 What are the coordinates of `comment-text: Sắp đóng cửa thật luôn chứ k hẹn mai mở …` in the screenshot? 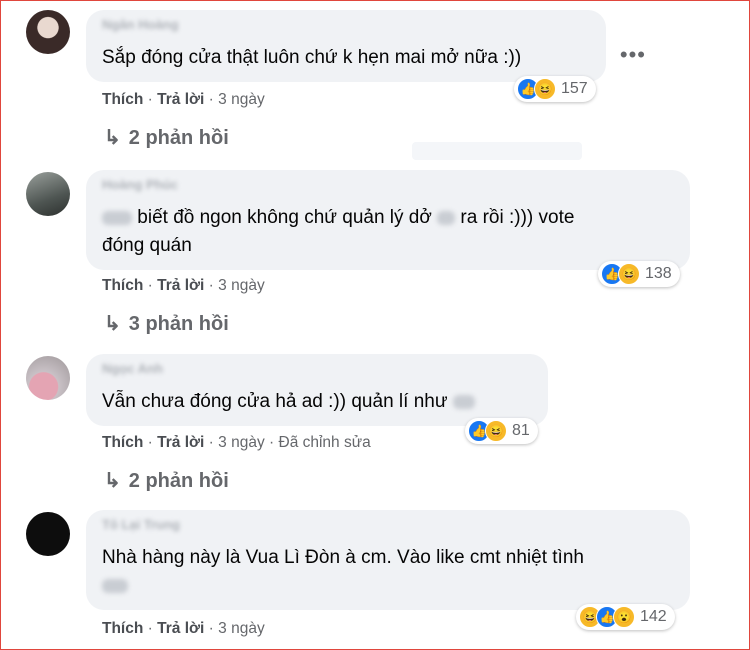 It's located at (312, 57).